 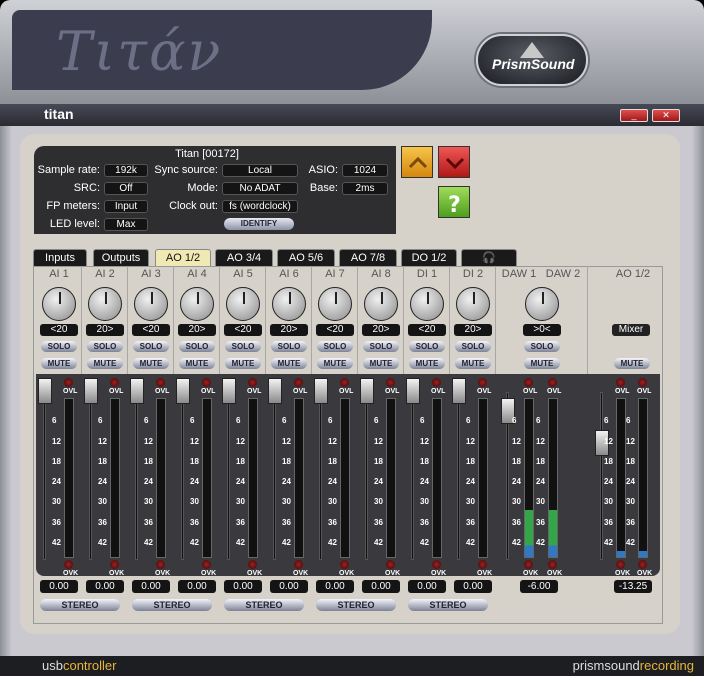 I want to click on asio-select: 1024, so click(x=365, y=170).